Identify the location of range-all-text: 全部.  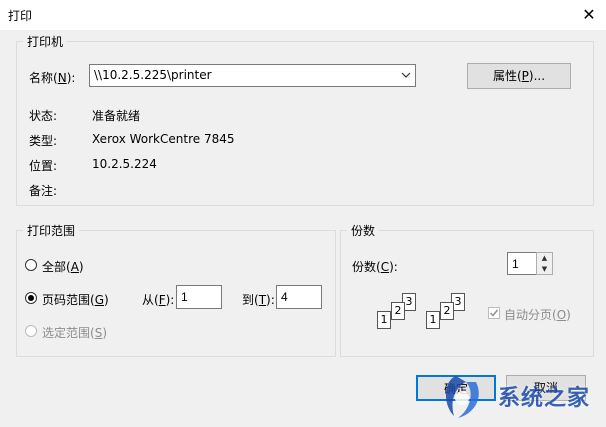
(54, 267).